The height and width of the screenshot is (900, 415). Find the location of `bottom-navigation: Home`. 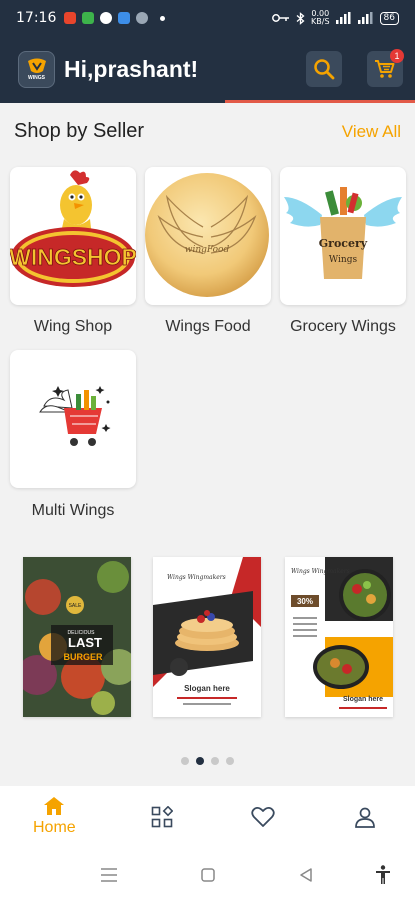

bottom-navigation: Home is located at coordinates (207, 818).